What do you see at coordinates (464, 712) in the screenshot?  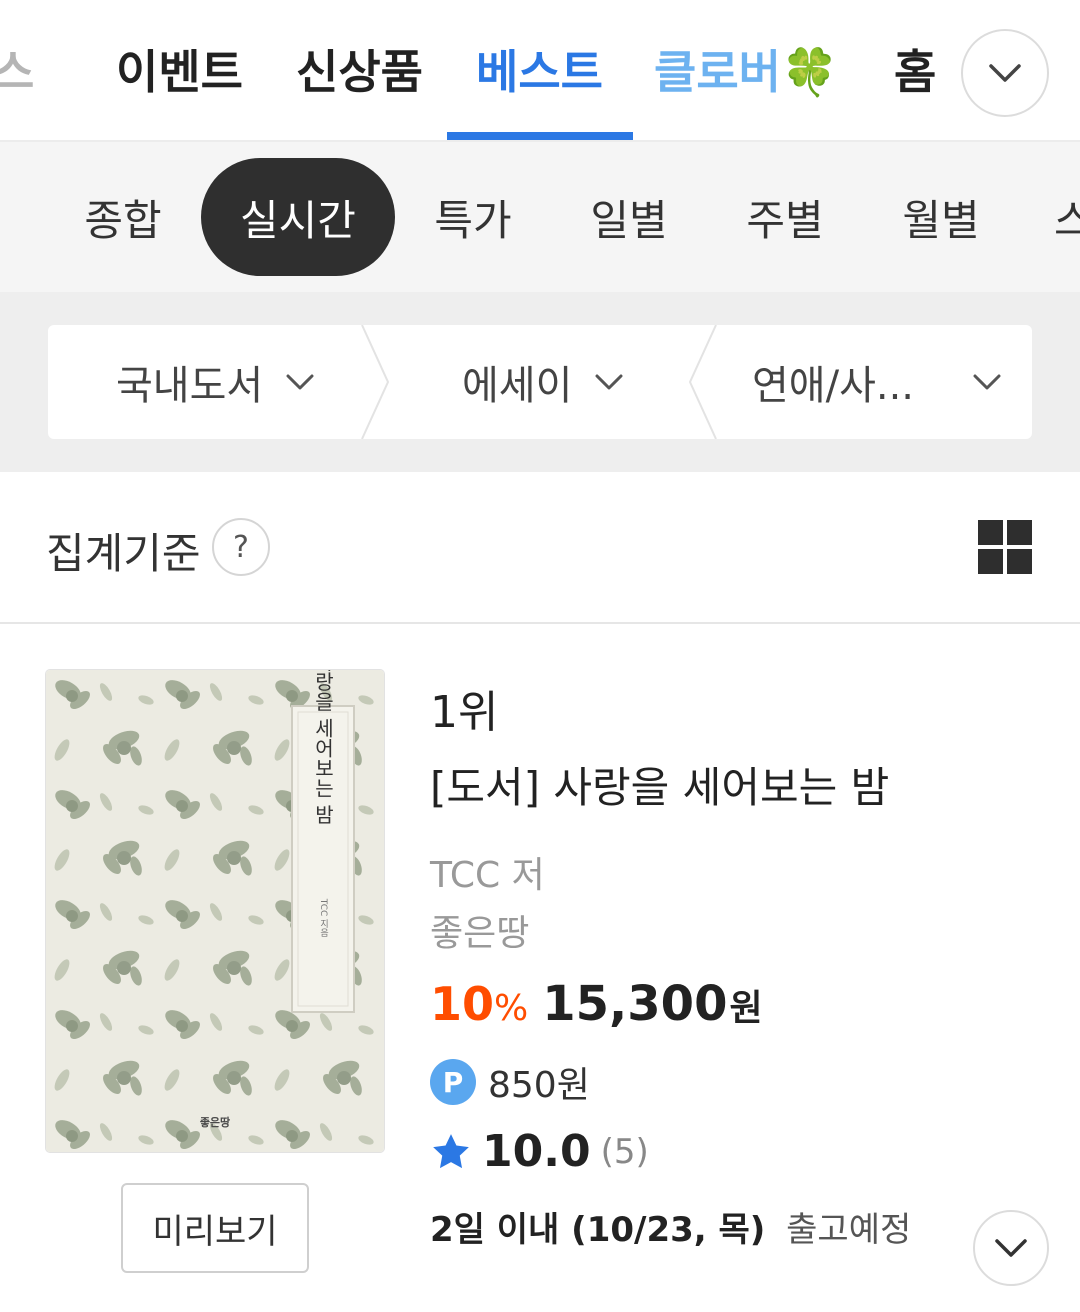 I see `rank-label: 1위` at bounding box center [464, 712].